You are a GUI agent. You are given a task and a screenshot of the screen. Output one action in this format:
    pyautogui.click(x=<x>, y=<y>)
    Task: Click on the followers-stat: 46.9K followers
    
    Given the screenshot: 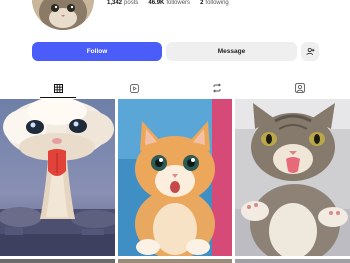 What is the action you would take?
    pyautogui.click(x=169, y=3)
    